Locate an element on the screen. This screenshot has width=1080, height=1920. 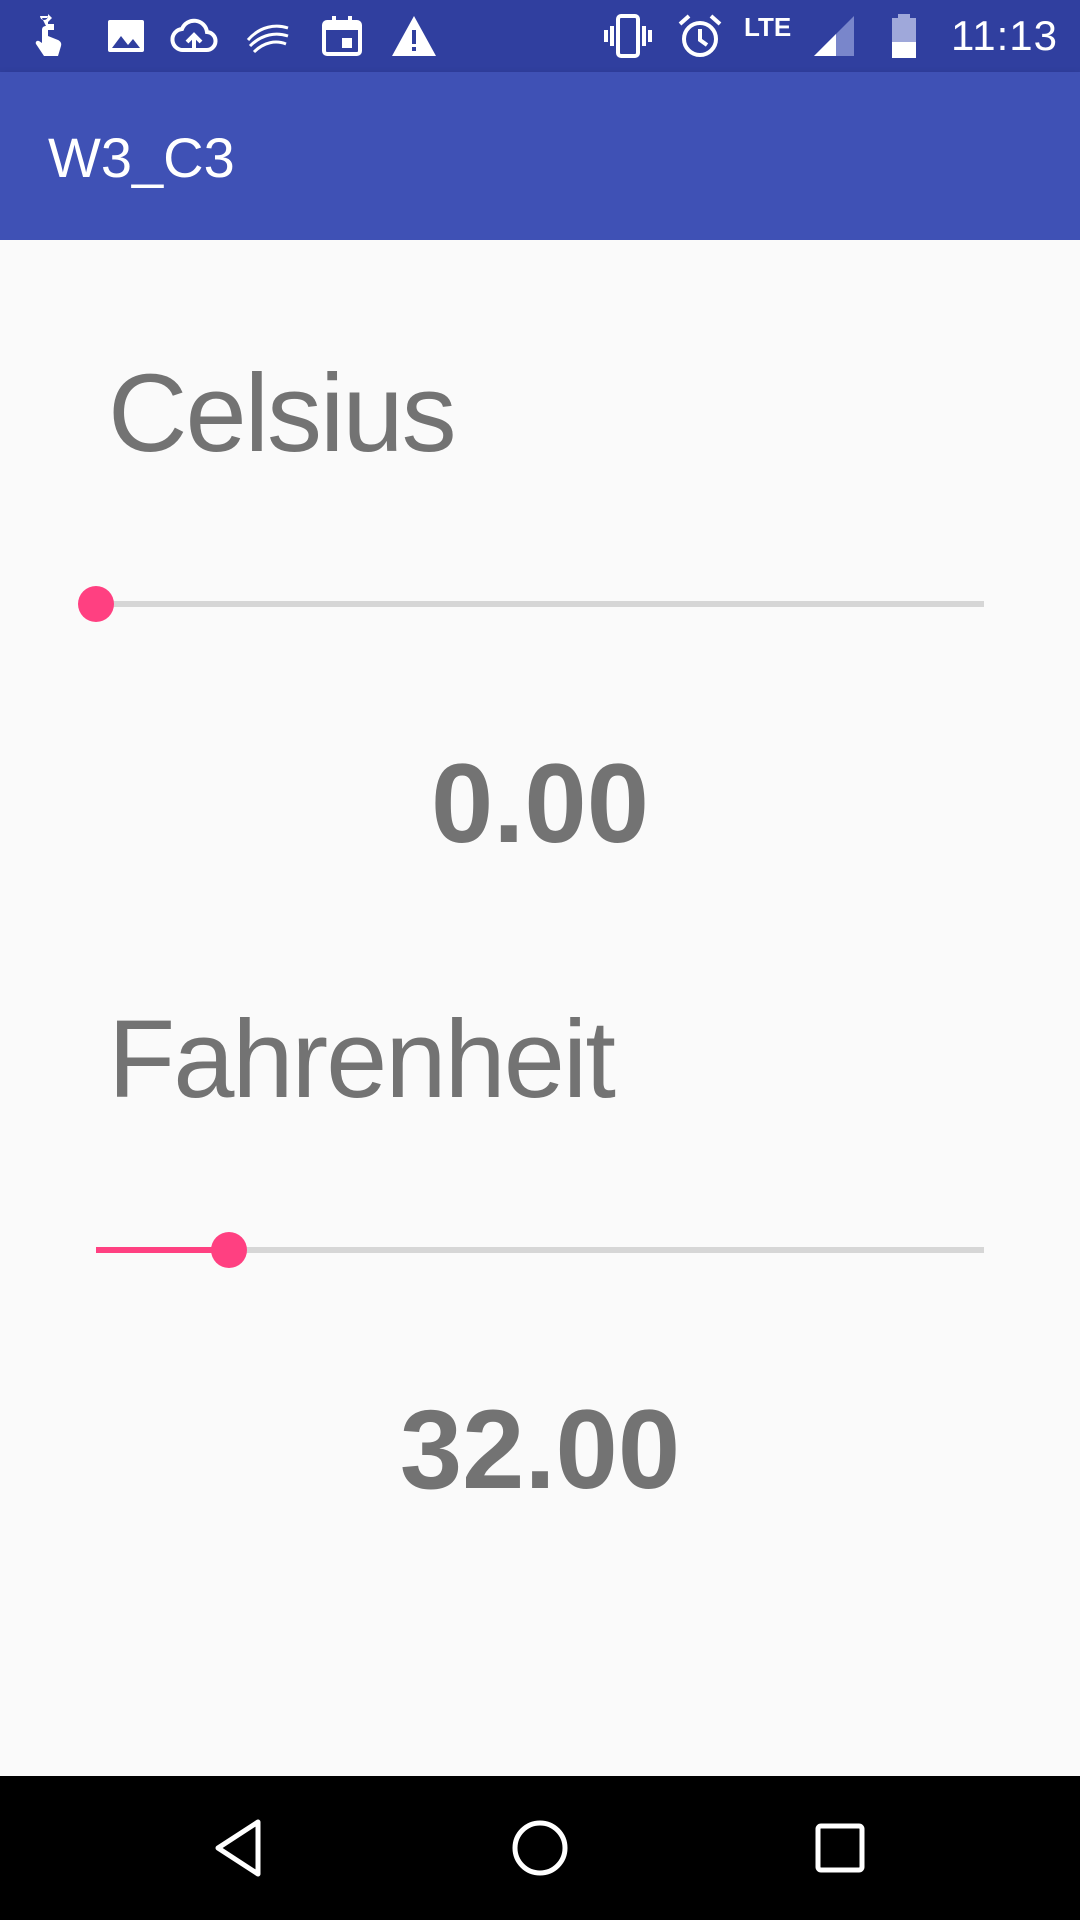
fahrenheit-slider-fill is located at coordinates (163, 1250).